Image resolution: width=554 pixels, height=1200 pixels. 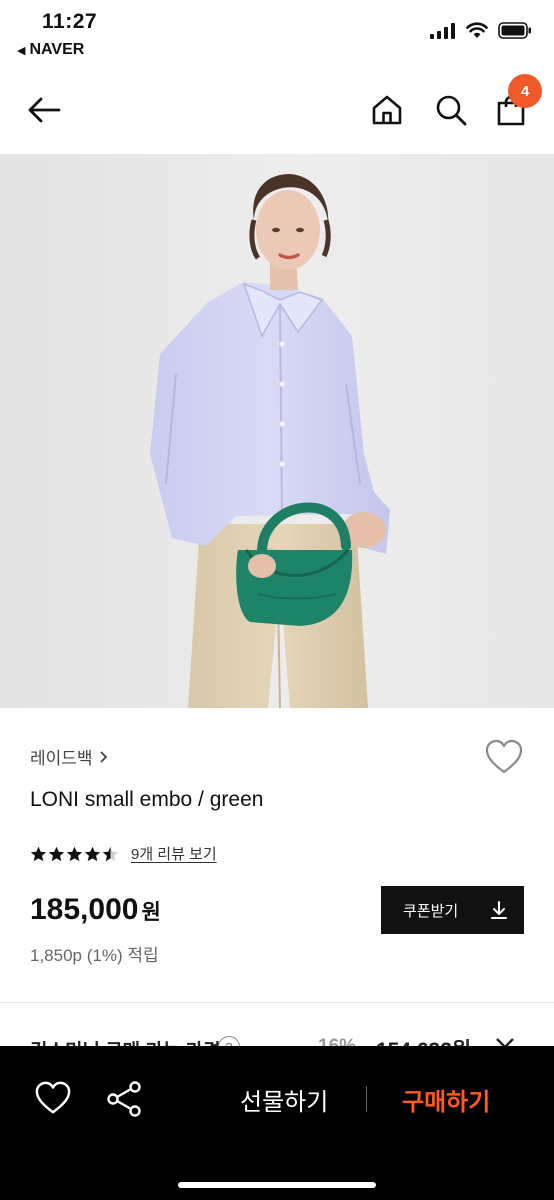 What do you see at coordinates (277, 1002) in the screenshot?
I see `section-divider` at bounding box center [277, 1002].